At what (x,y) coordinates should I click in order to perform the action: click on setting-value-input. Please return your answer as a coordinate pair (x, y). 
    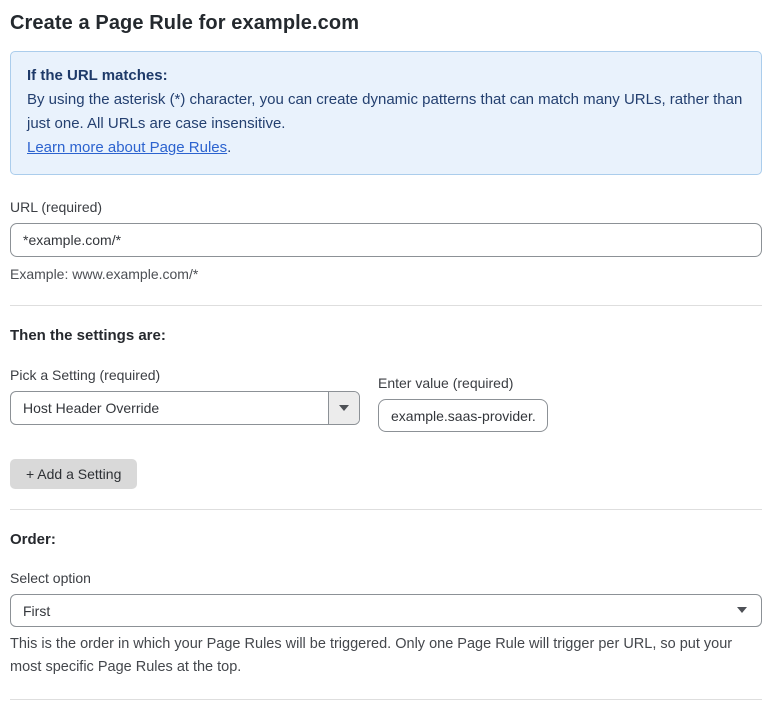
    Looking at the image, I should click on (463, 415).